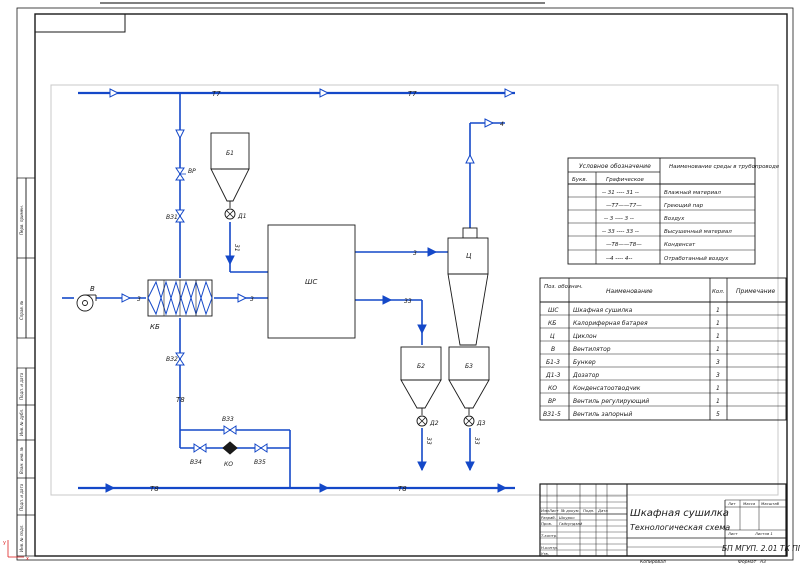 The width and height of the screenshot is (800, 565). I want to click on steam-label-1: Т7, so click(216, 94).